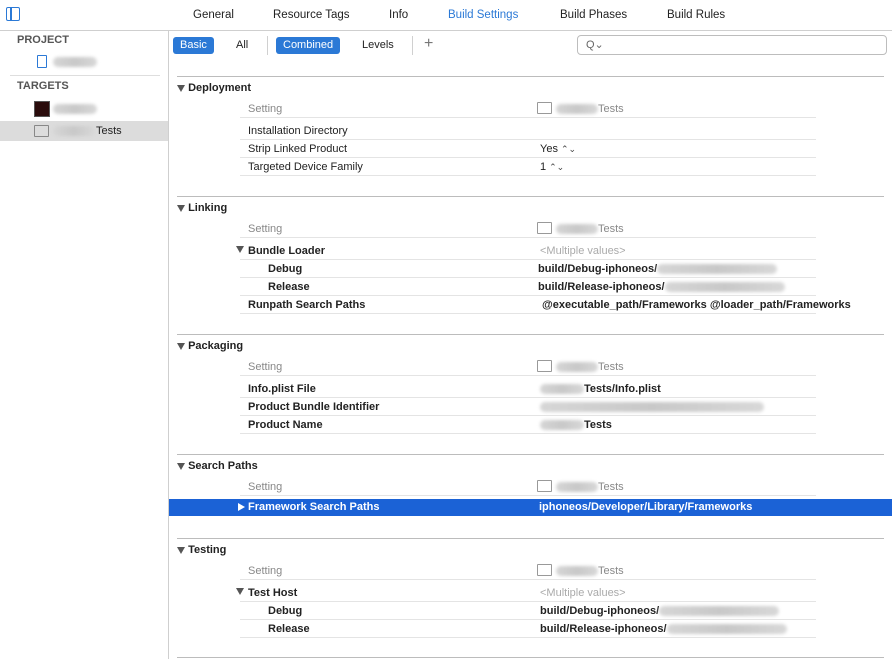 The width and height of the screenshot is (892, 659). Describe the element at coordinates (207, 550) in the screenshot. I see `section-title: Testing` at that location.